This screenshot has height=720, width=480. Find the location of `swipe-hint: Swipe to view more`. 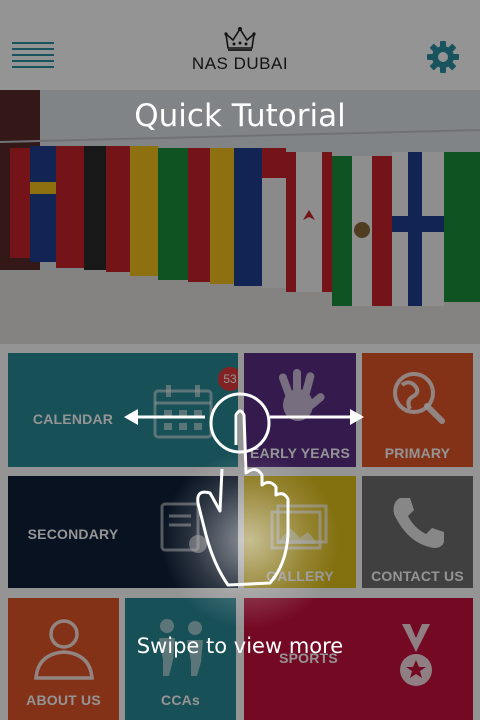

swipe-hint: Swipe to view more is located at coordinates (240, 646).